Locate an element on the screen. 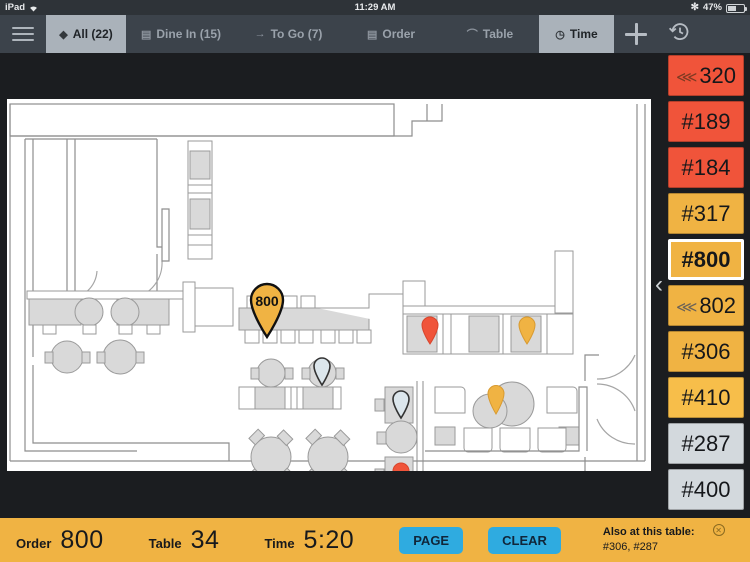 The width and height of the screenshot is (750, 562). order-tile-label: #317 is located at coordinates (706, 213).